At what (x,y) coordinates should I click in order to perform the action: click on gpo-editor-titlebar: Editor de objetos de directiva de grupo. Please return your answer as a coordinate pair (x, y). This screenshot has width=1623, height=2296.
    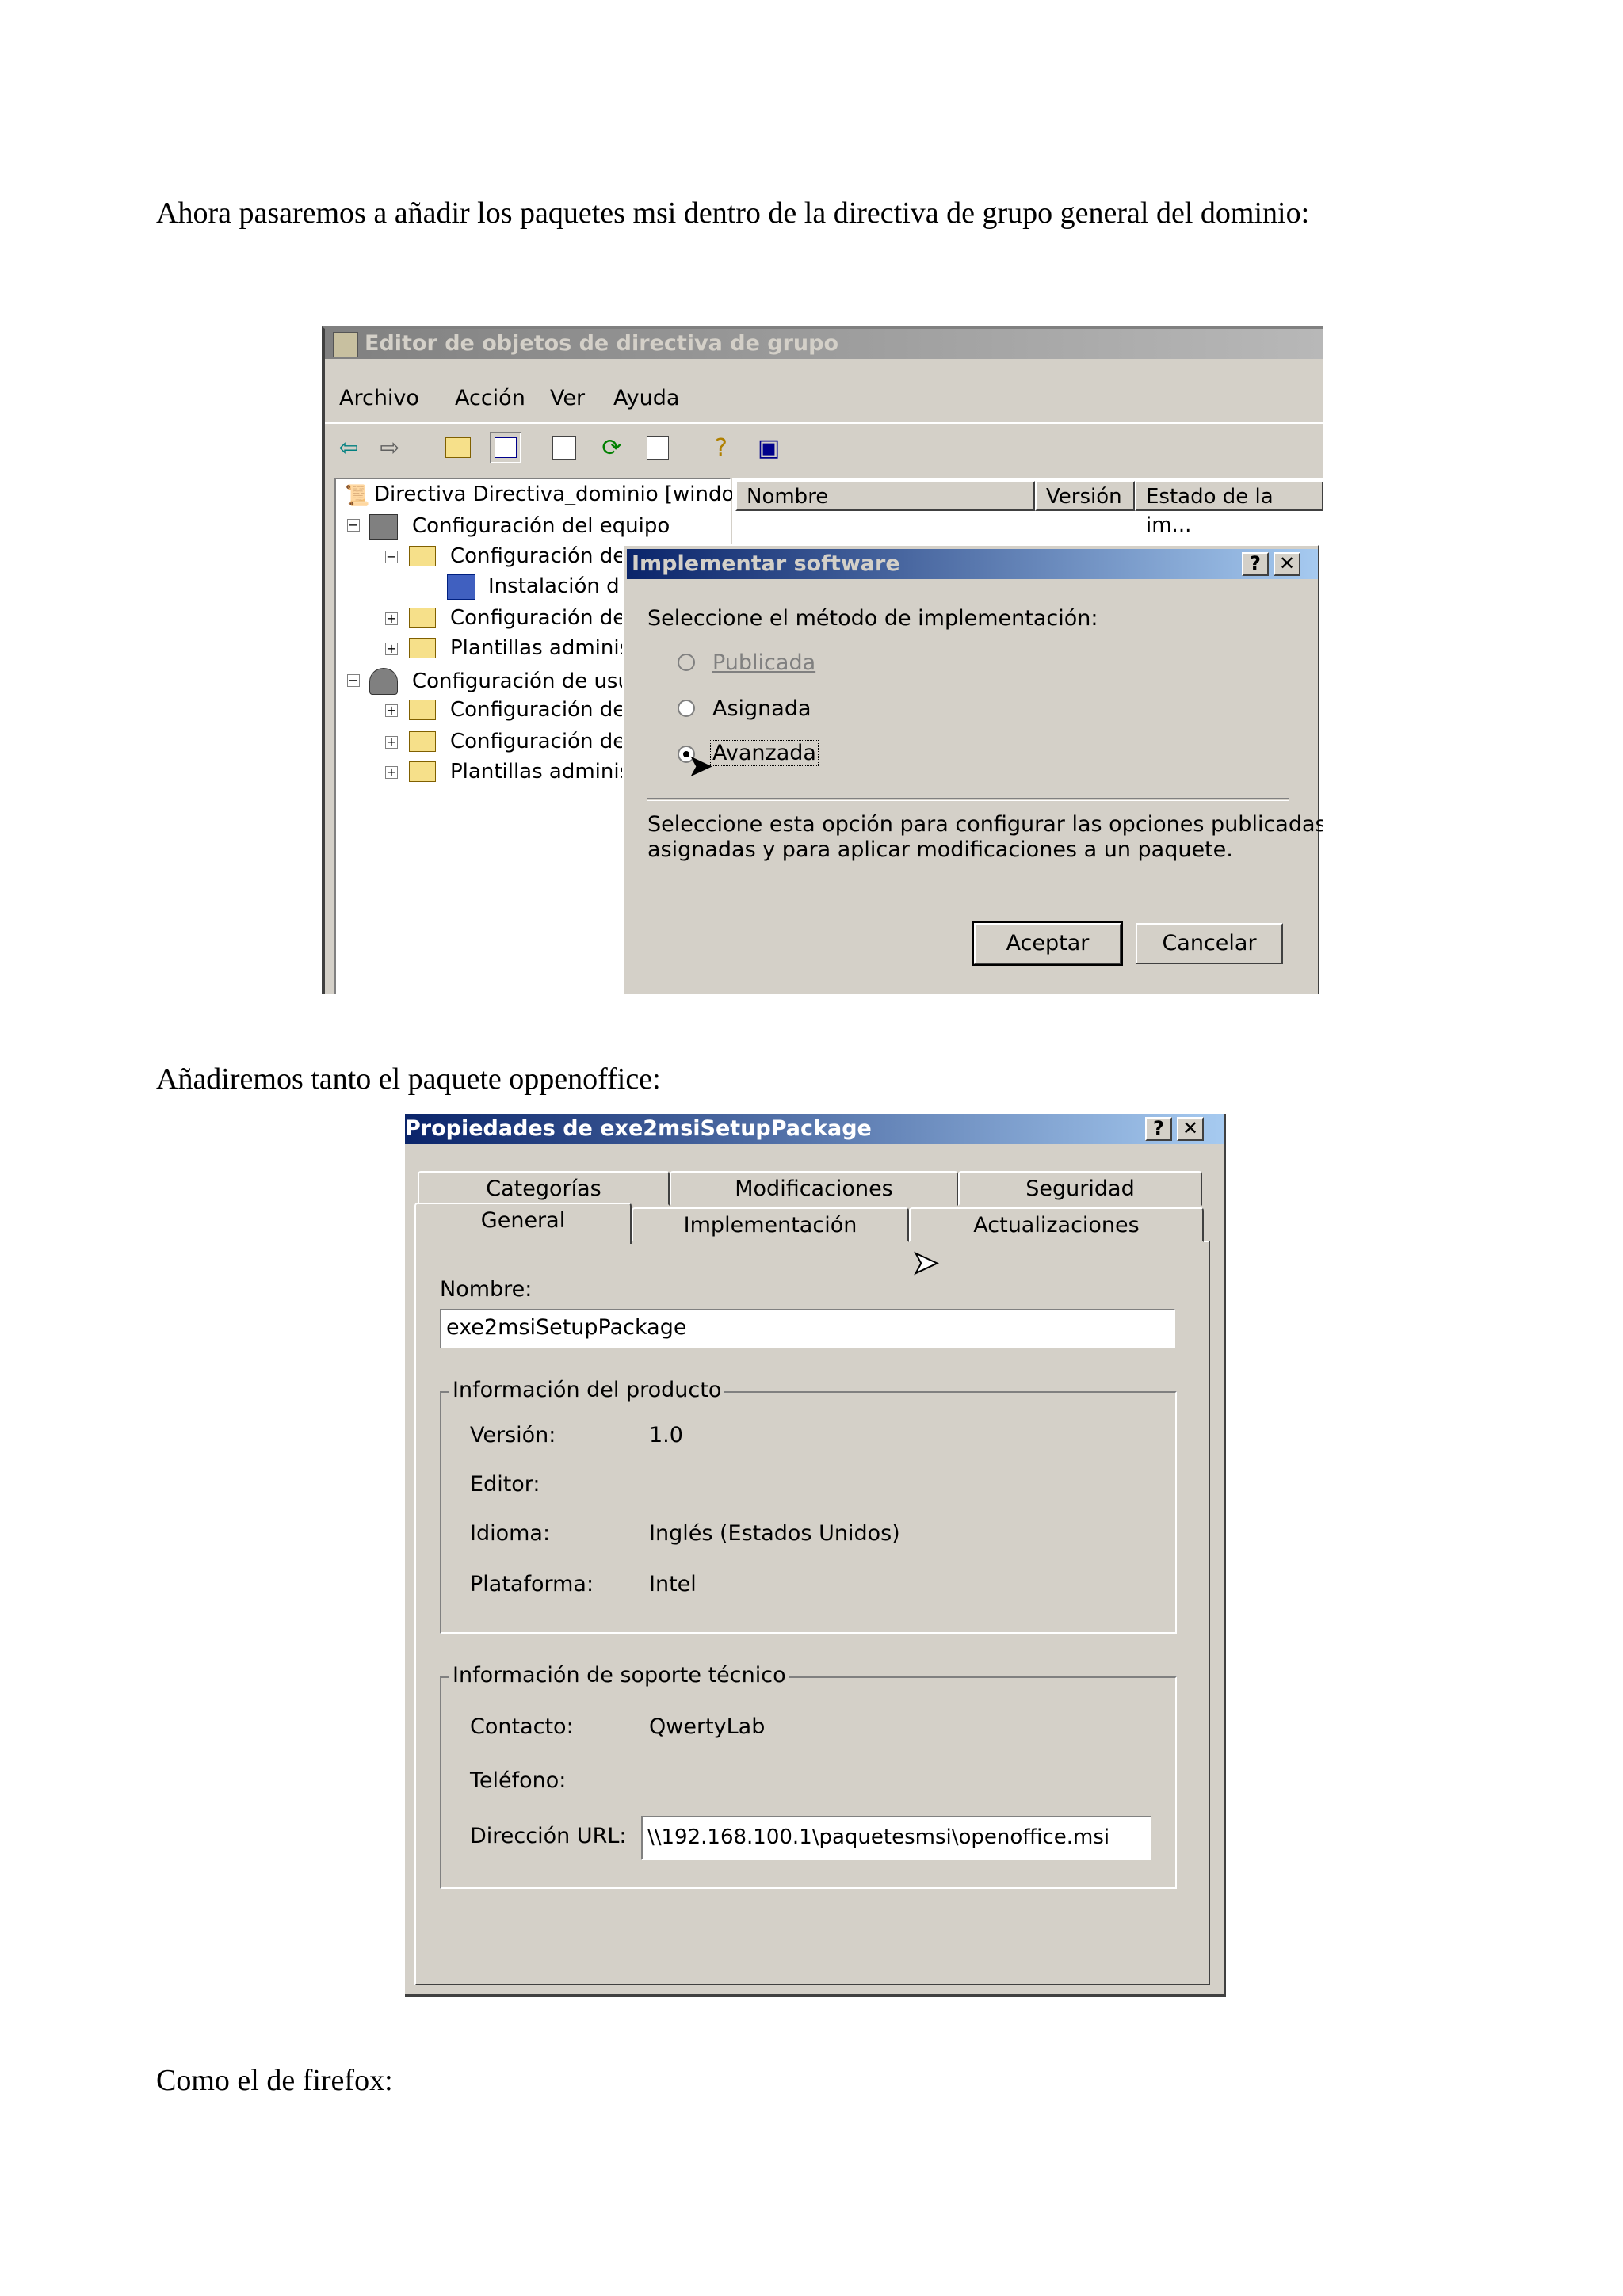
    Looking at the image, I should click on (824, 344).